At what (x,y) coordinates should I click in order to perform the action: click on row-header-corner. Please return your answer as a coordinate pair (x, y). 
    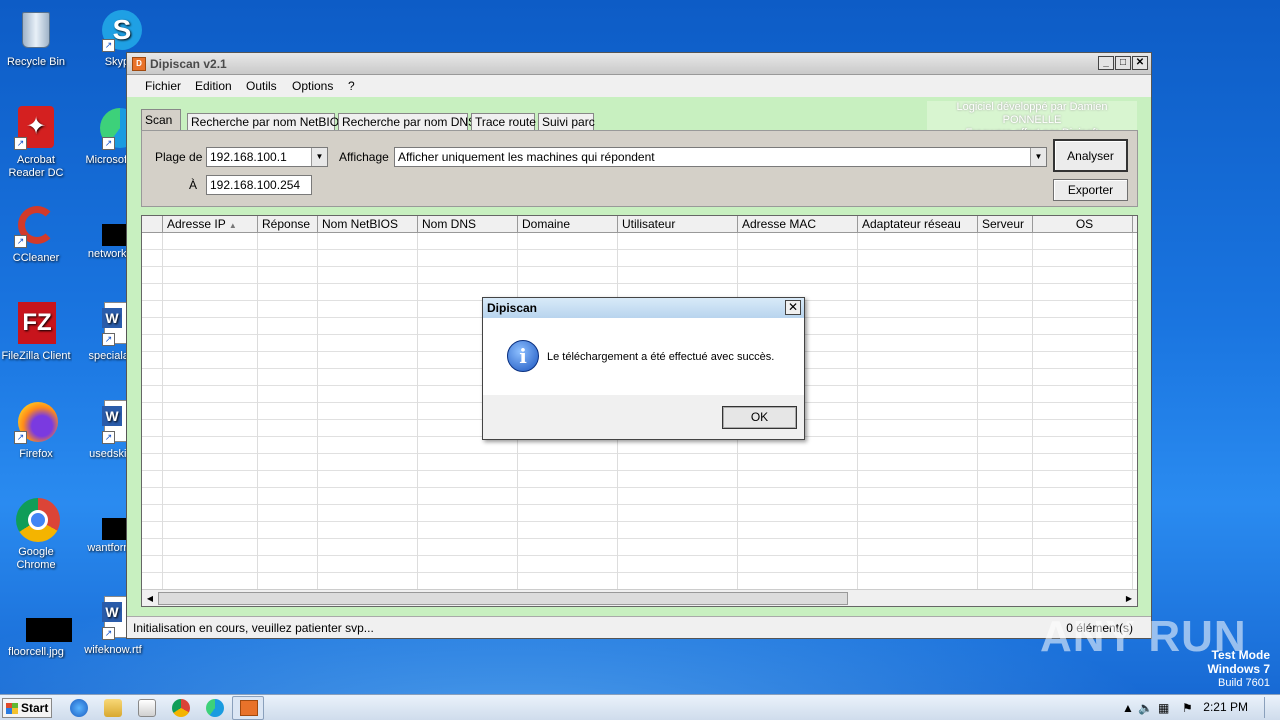
    Looking at the image, I should click on (152, 224).